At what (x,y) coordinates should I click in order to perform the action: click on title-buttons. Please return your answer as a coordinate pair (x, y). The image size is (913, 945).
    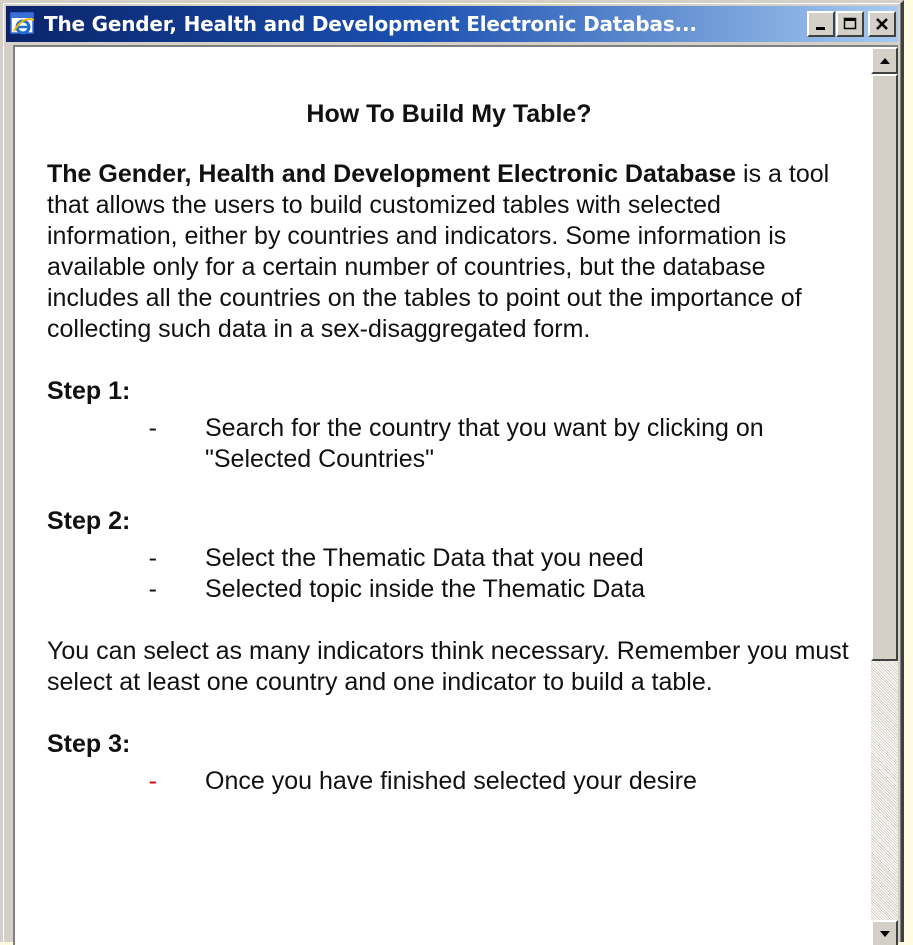
    Looking at the image, I should click on (851, 24).